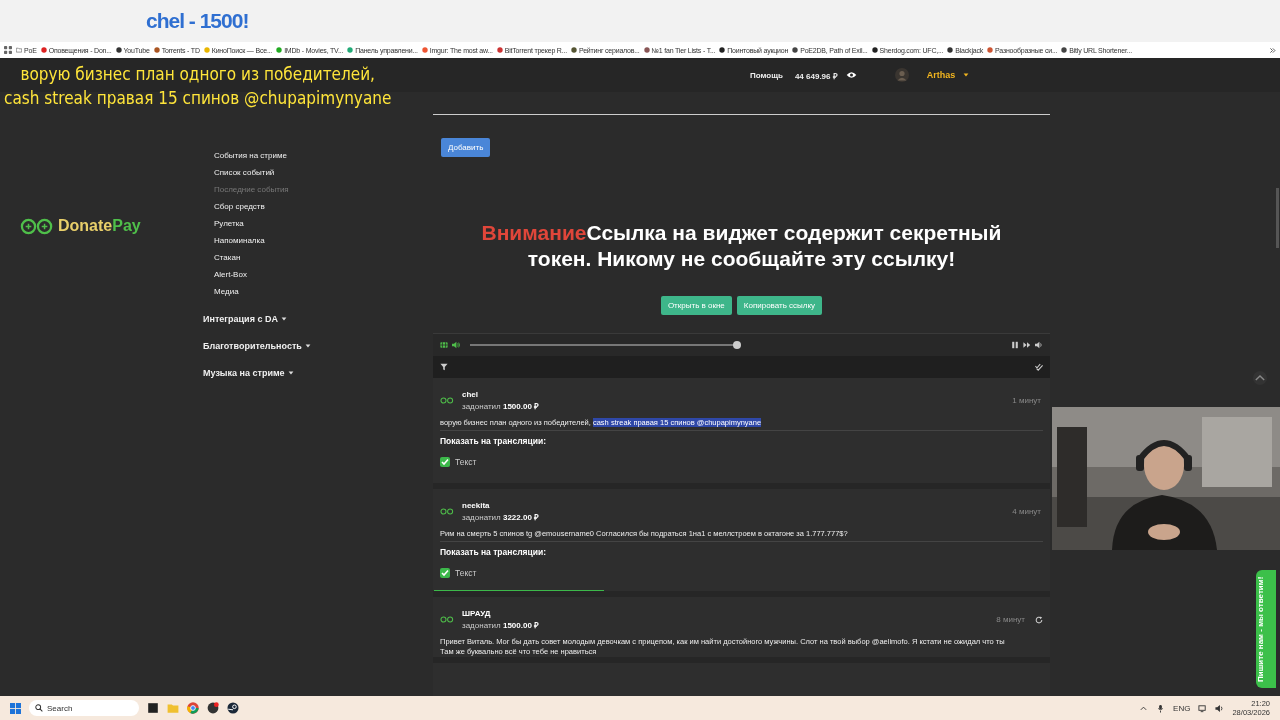  What do you see at coordinates (262, 274) in the screenshot?
I see `sidebar-item: Alert-Box` at bounding box center [262, 274].